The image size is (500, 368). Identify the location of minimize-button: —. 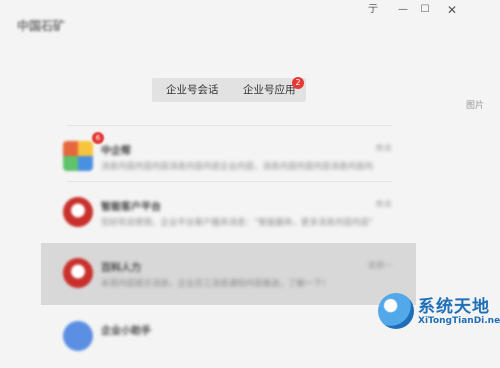
(403, 10).